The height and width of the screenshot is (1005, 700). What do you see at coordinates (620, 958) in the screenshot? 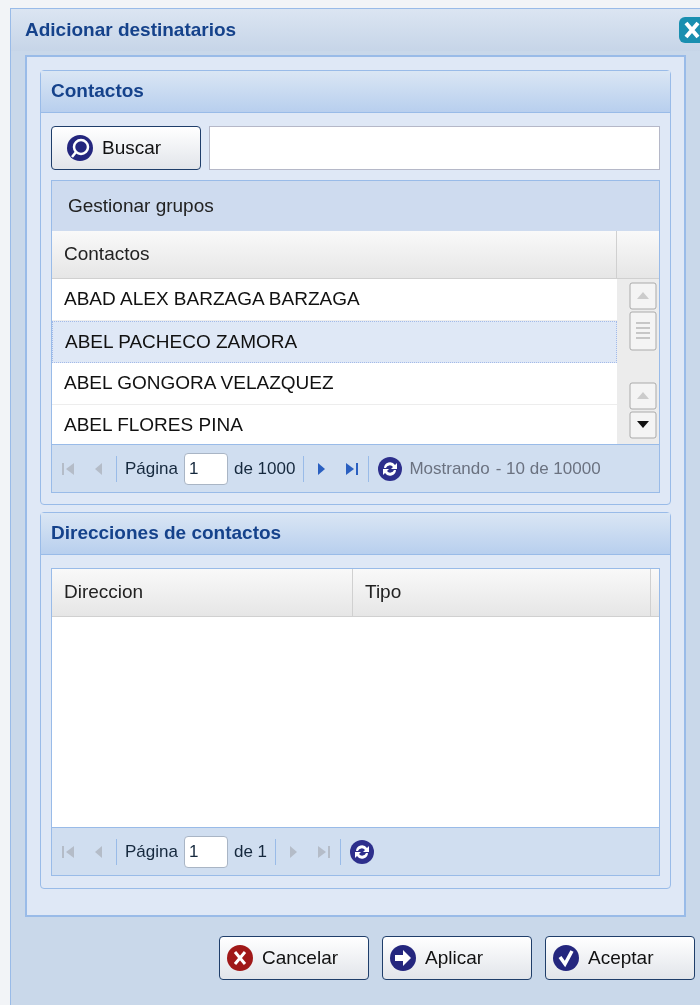
I see `dialog-button: Aceptar` at bounding box center [620, 958].